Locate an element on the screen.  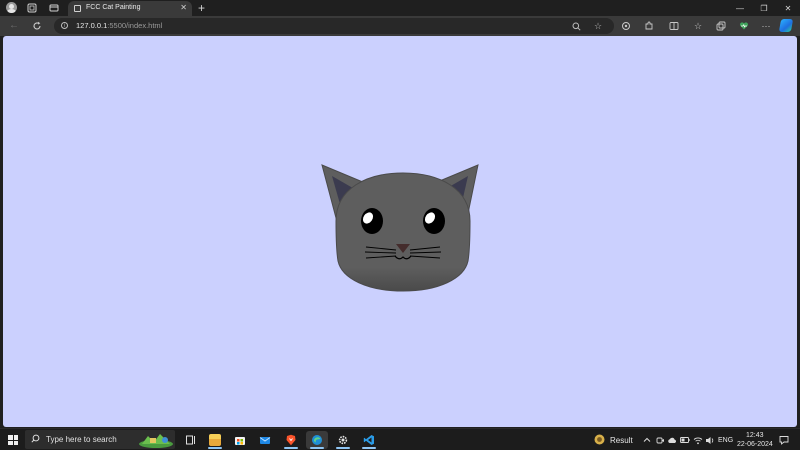
extension-icon is located at coordinates (626, 26).